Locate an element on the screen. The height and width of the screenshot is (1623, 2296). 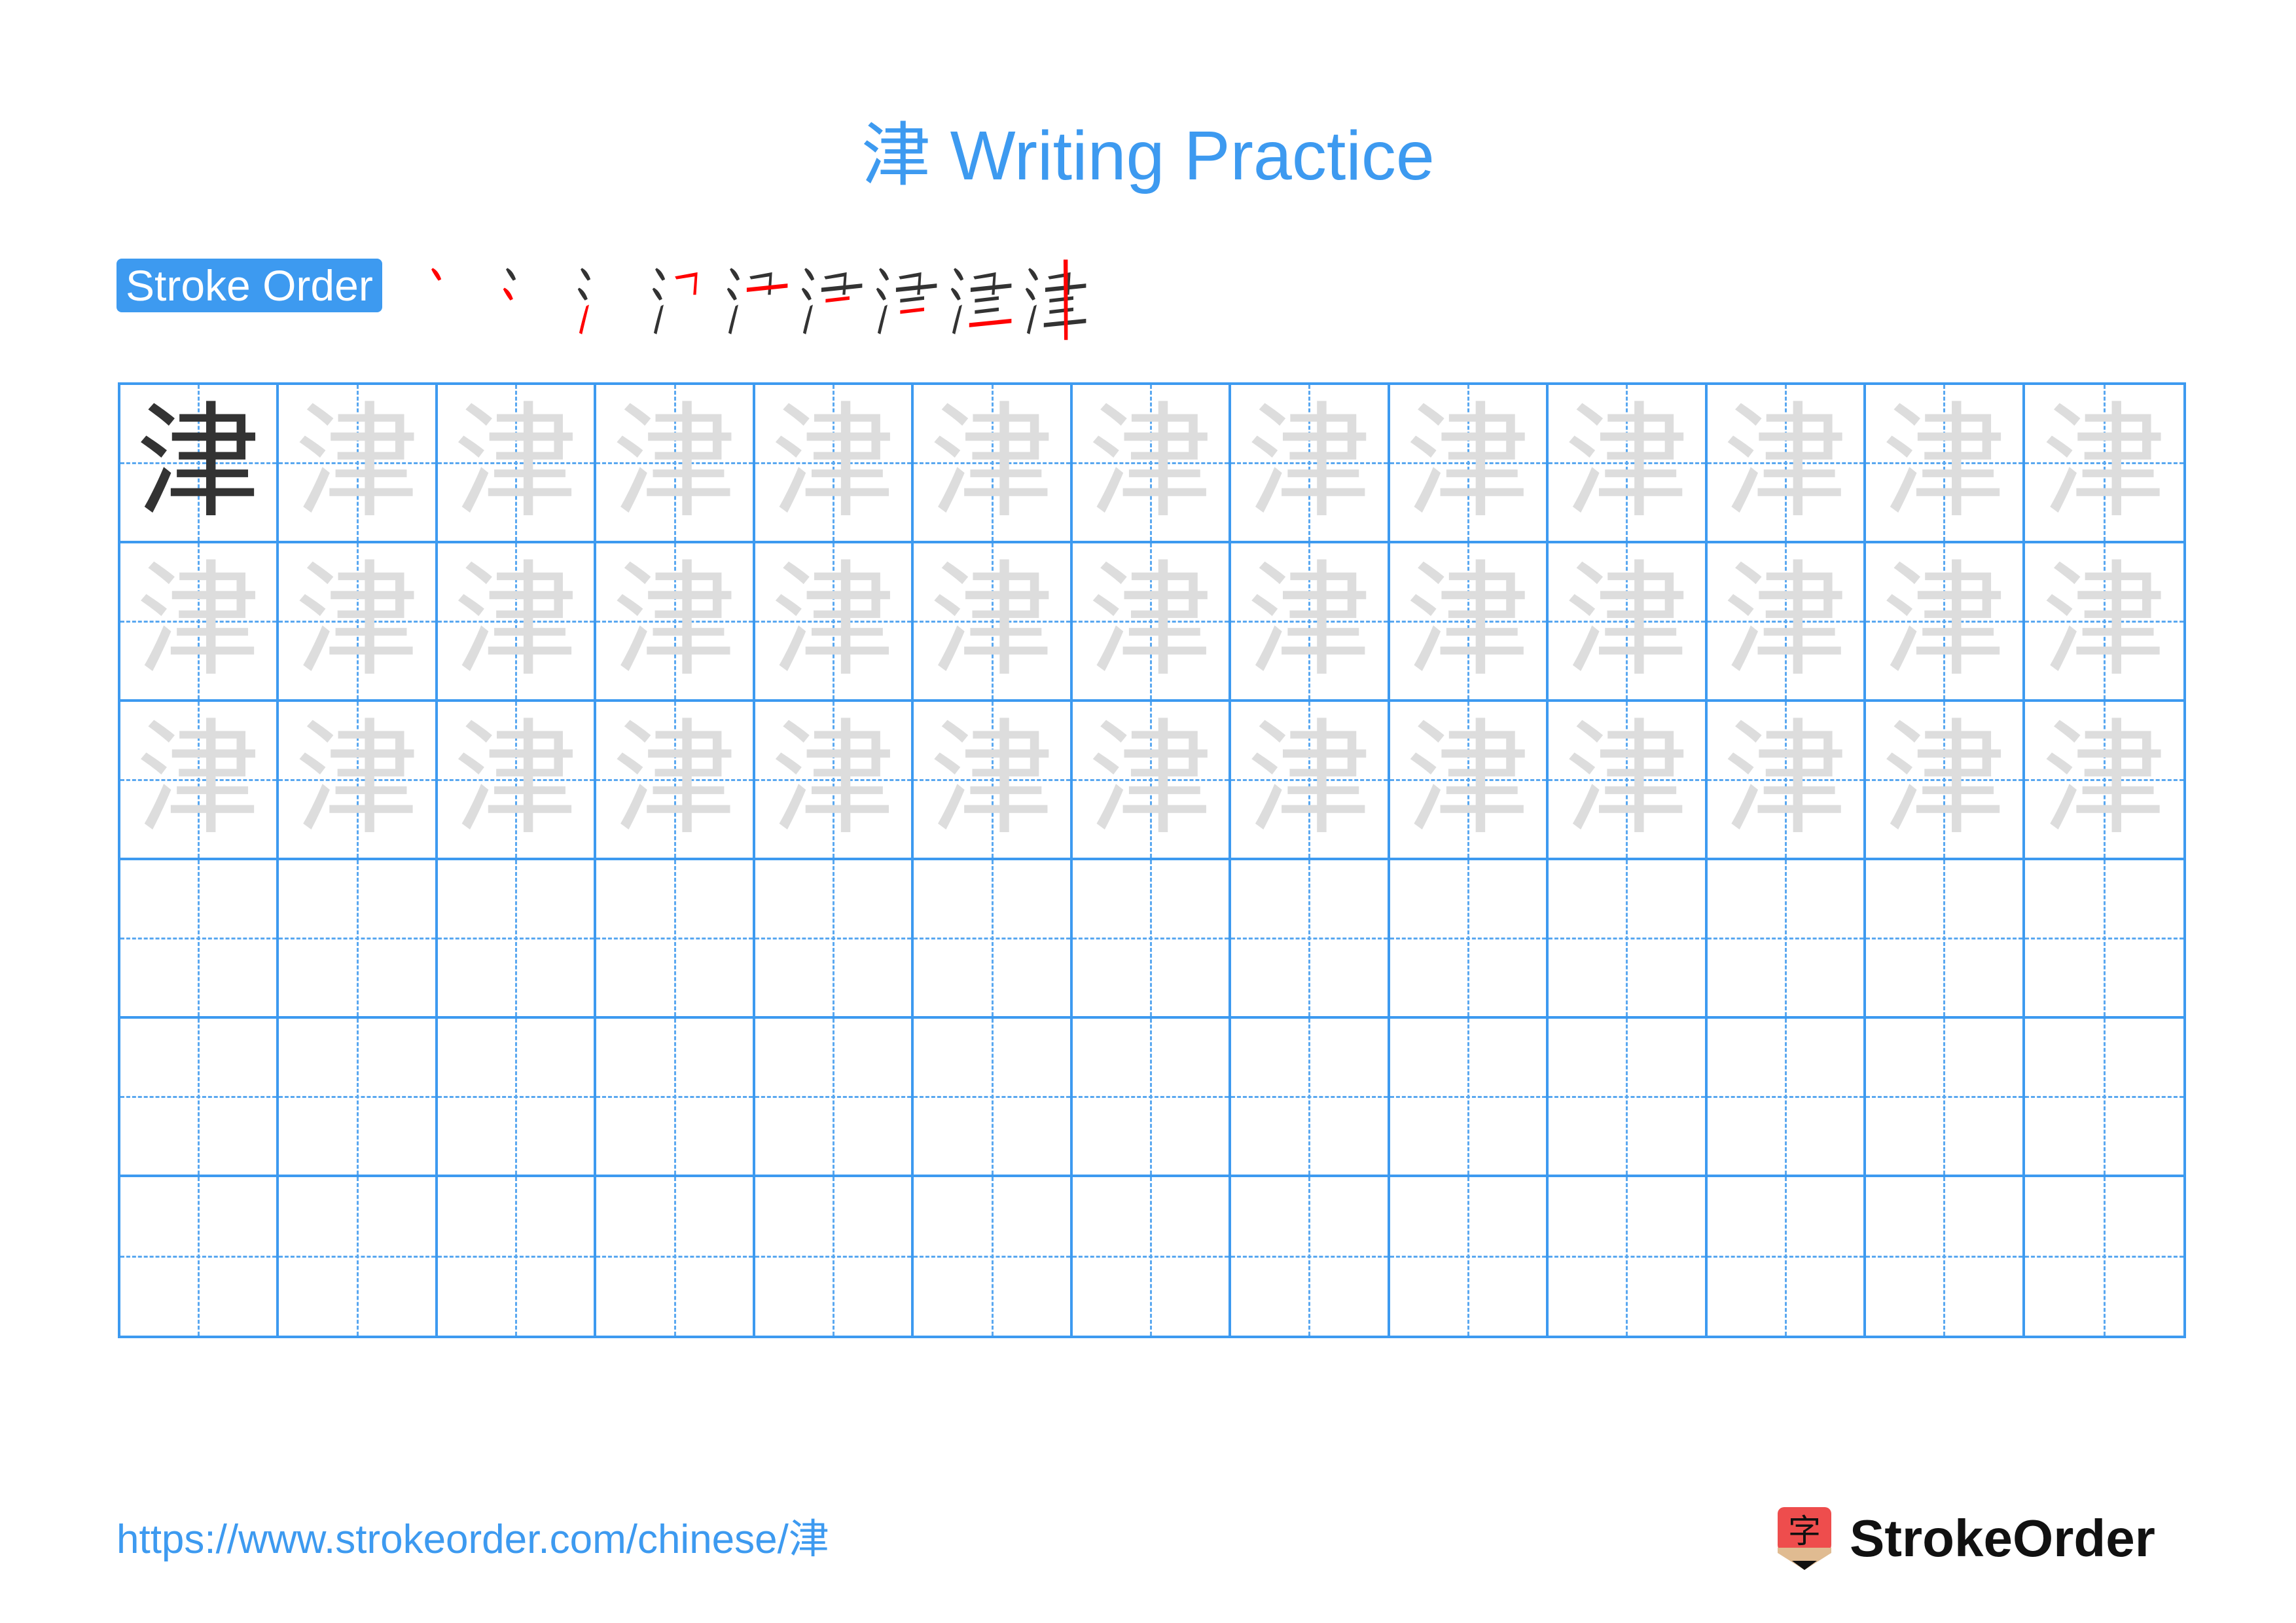
pencil-logo-icon: 字 is located at coordinates (1804, 1538).